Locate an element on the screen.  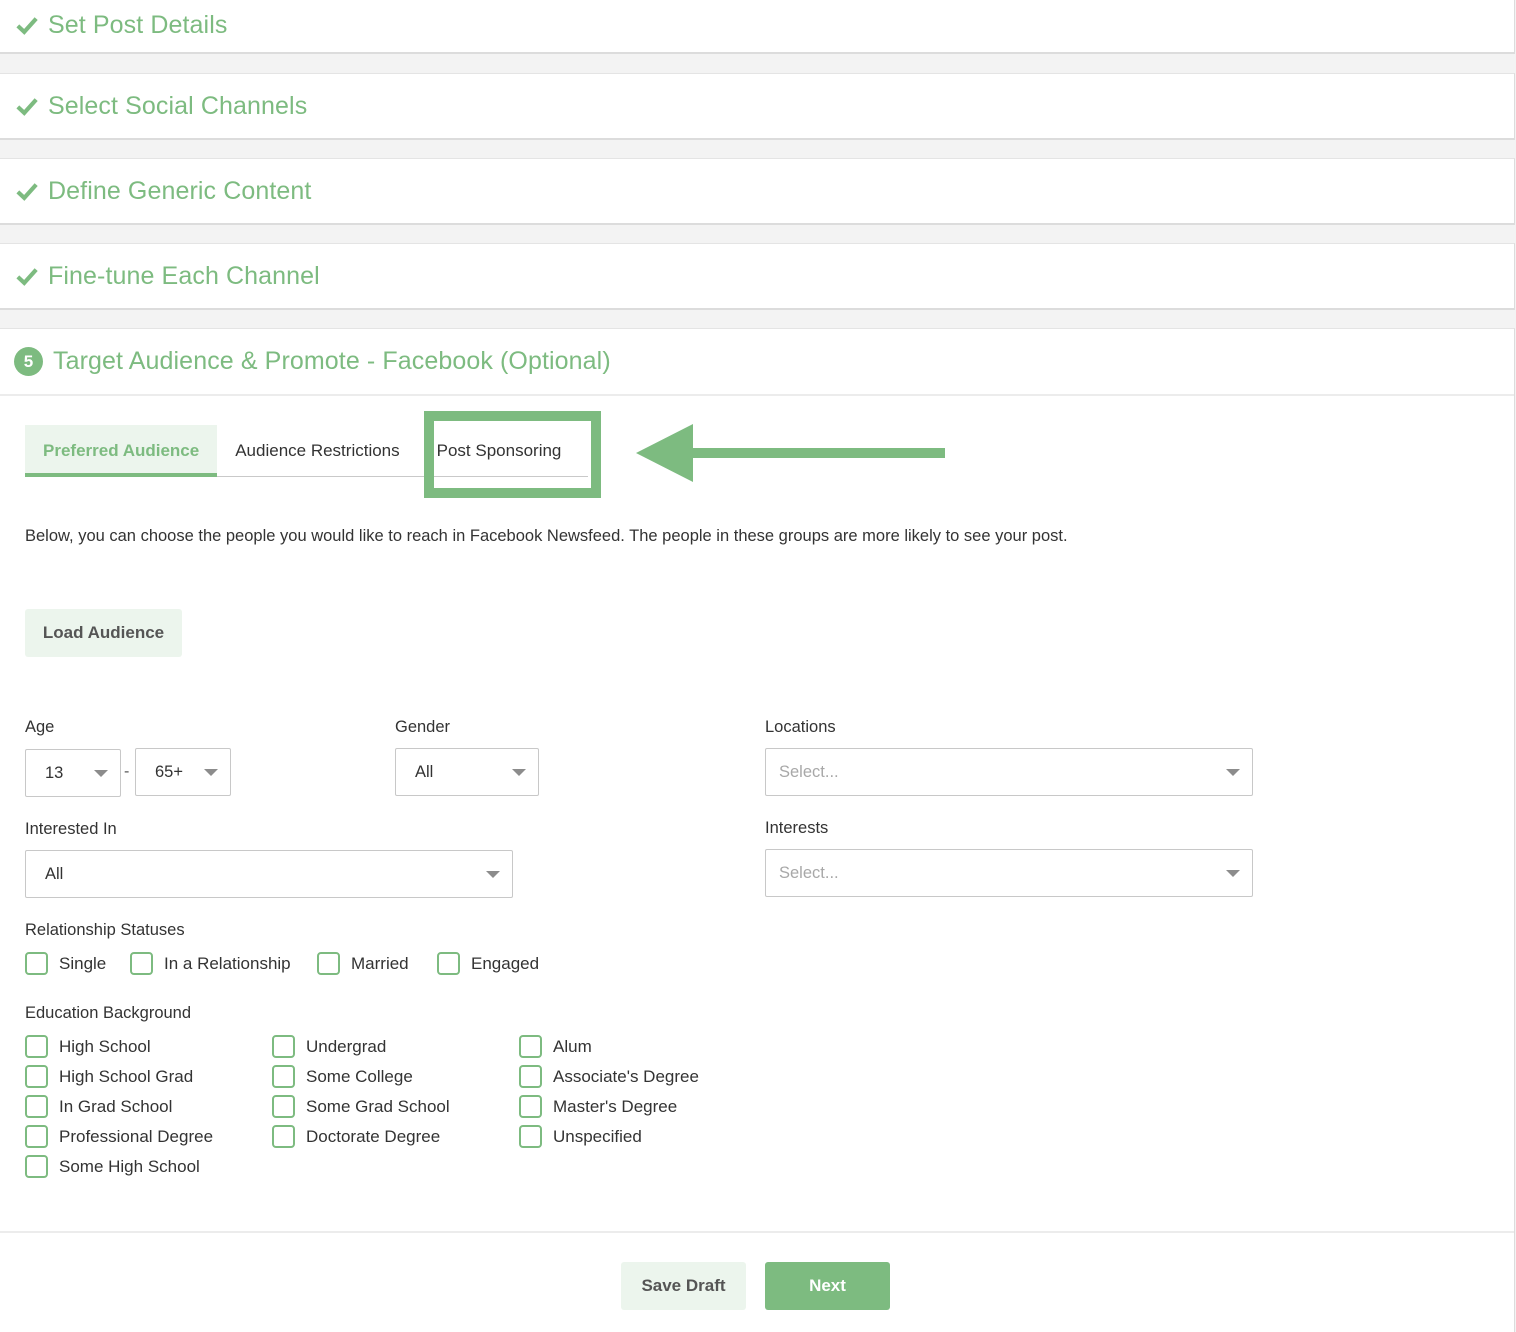
gender-value: All is located at coordinates (424, 771).